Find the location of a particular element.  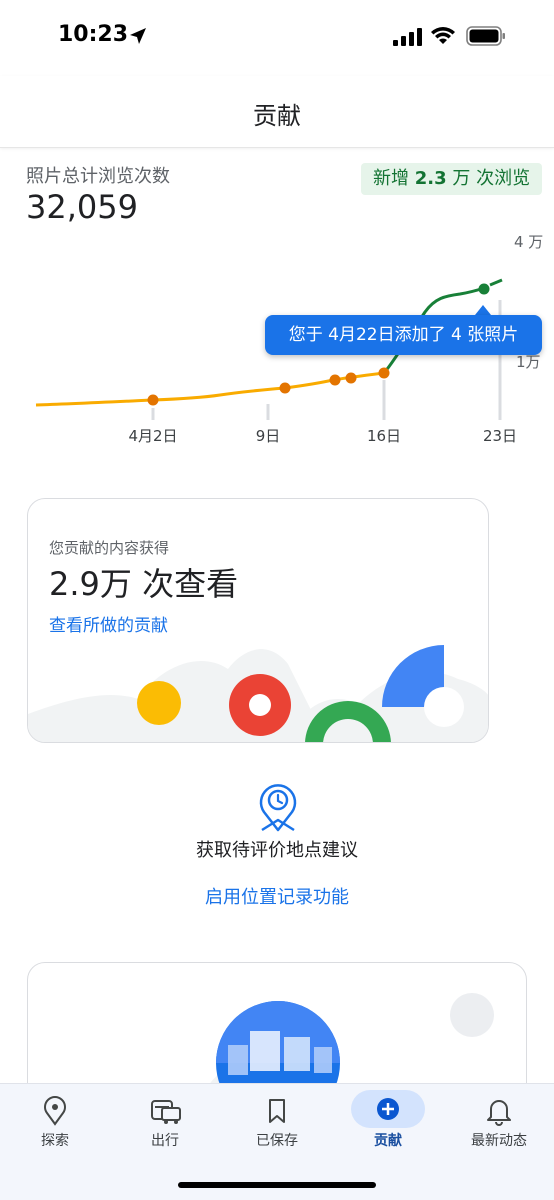

app-header: 贡献 is located at coordinates (277, 112).